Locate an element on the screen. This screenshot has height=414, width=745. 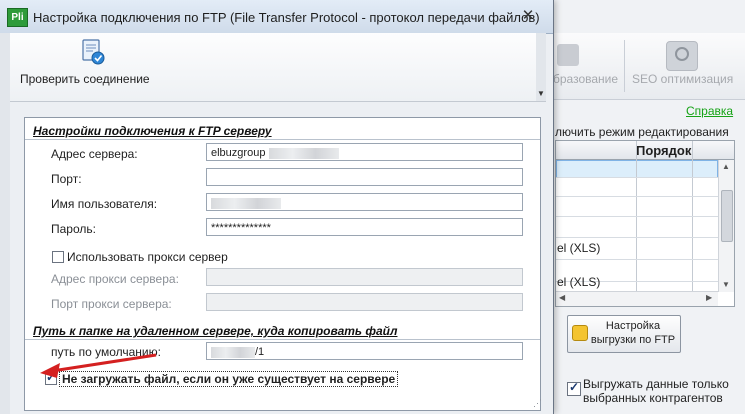
resize-grip-icon: ⋰ is located at coordinates (538, 403).